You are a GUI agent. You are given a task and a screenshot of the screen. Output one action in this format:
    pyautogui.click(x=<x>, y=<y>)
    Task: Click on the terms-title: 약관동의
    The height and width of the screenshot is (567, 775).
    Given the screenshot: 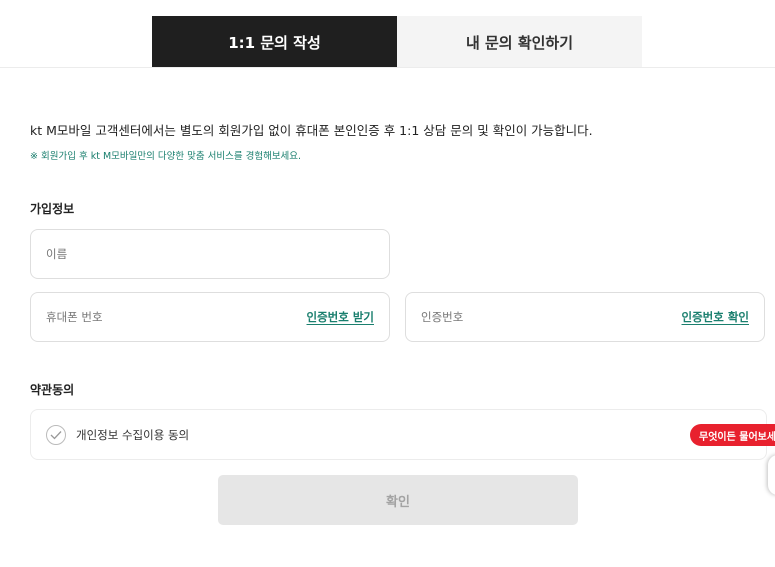 What is the action you would take?
    pyautogui.click(x=52, y=390)
    